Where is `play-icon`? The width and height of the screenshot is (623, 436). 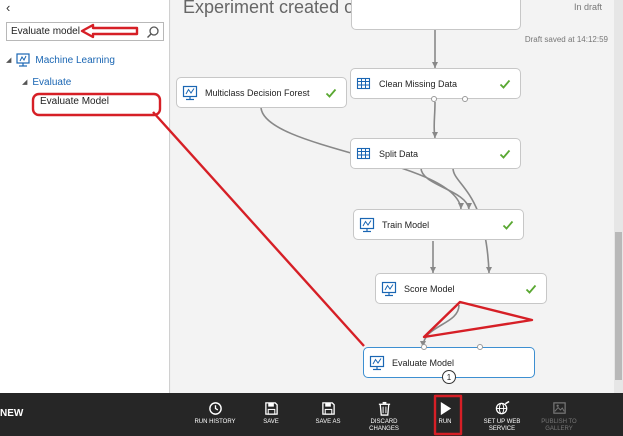 play-icon is located at coordinates (445, 408).